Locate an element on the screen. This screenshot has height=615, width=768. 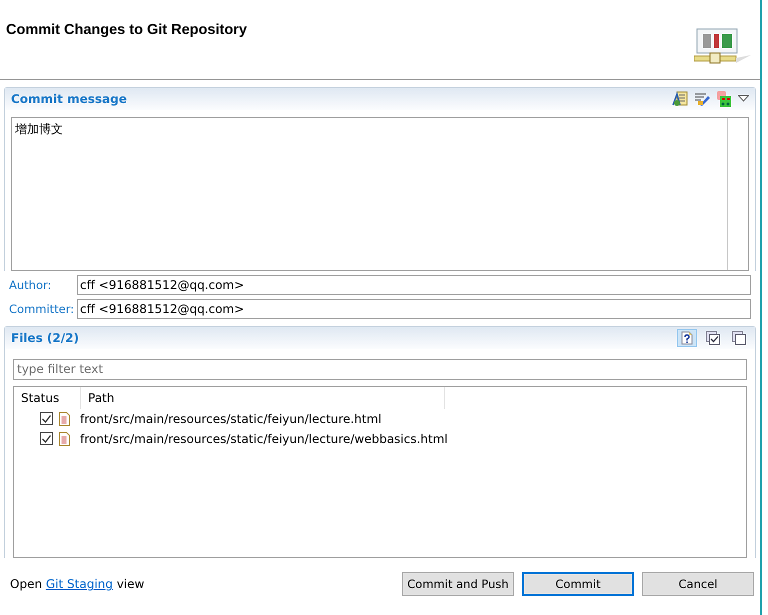
git-staging-link: Git Staging is located at coordinates (79, 584).